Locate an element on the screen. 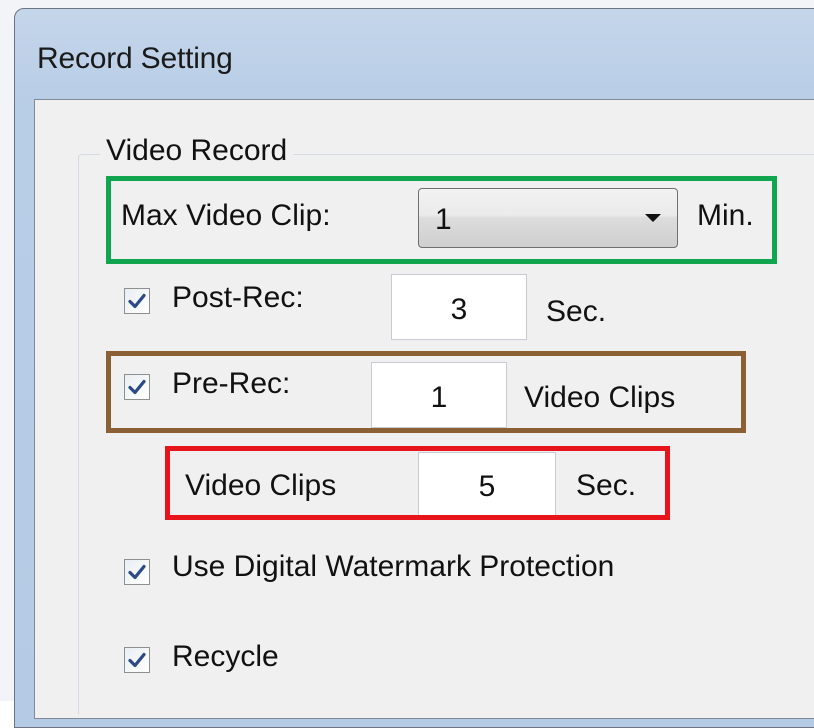 This screenshot has height=728, width=814. window-title: Record Setting is located at coordinates (135, 58).